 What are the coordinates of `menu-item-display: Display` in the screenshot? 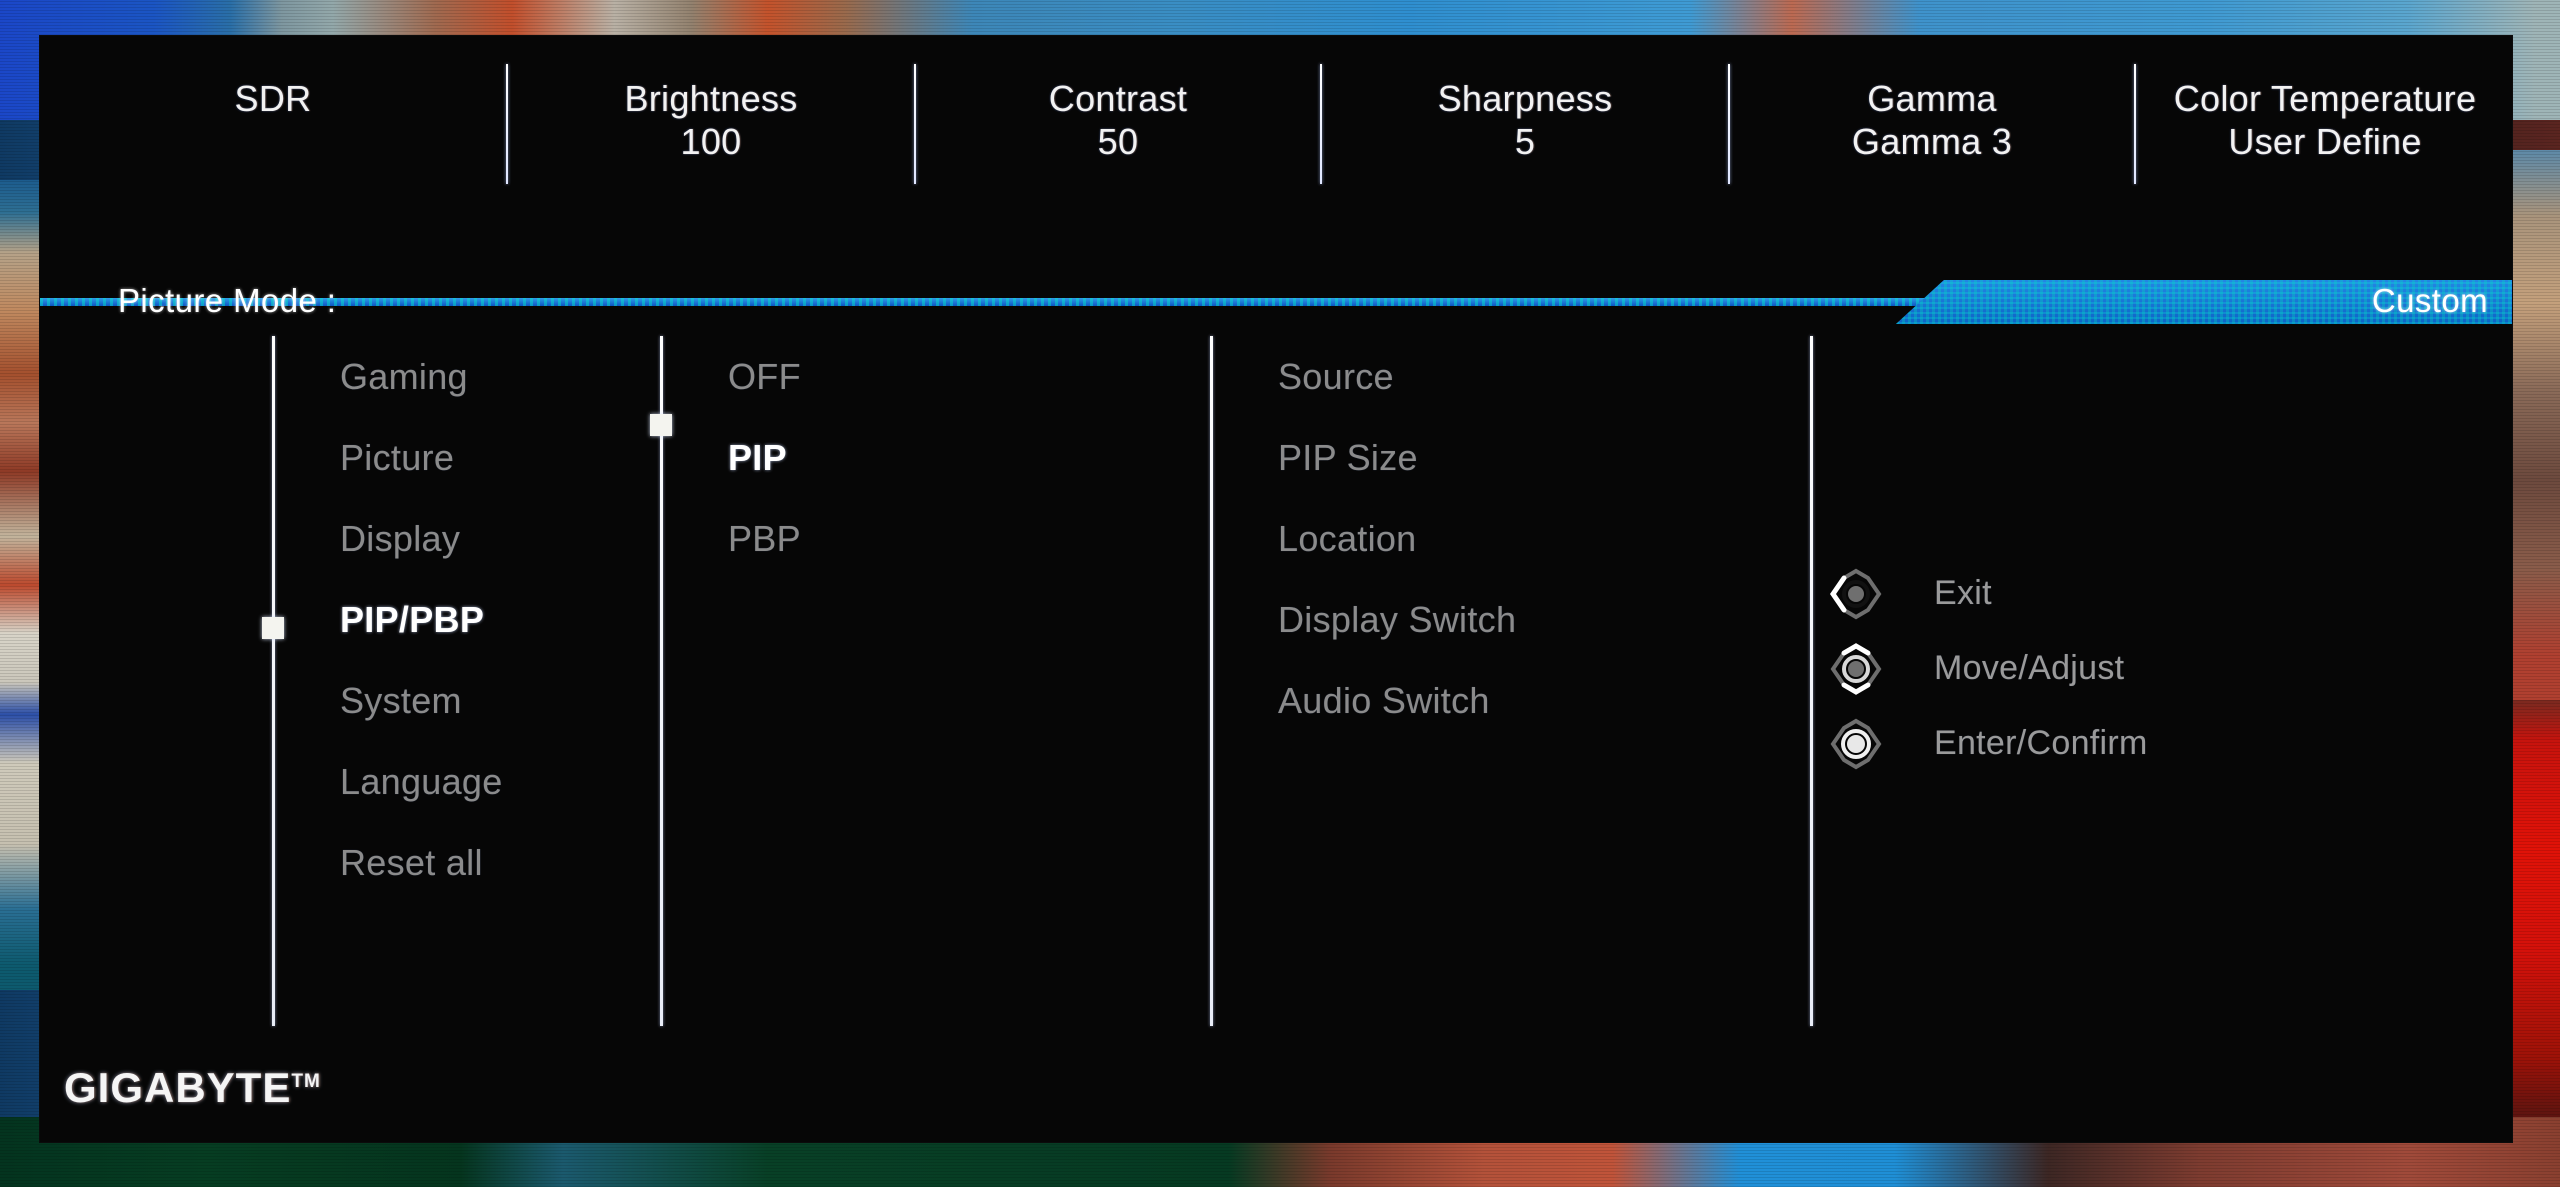 It's located at (421, 538).